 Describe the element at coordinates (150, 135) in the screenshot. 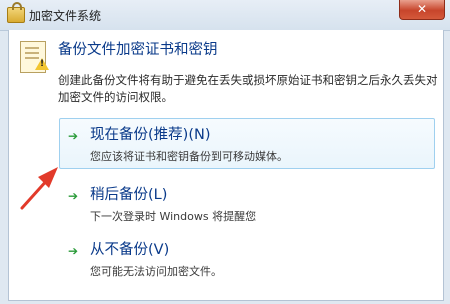

I see `option-title: 现在备份(推荐)(N)` at that location.